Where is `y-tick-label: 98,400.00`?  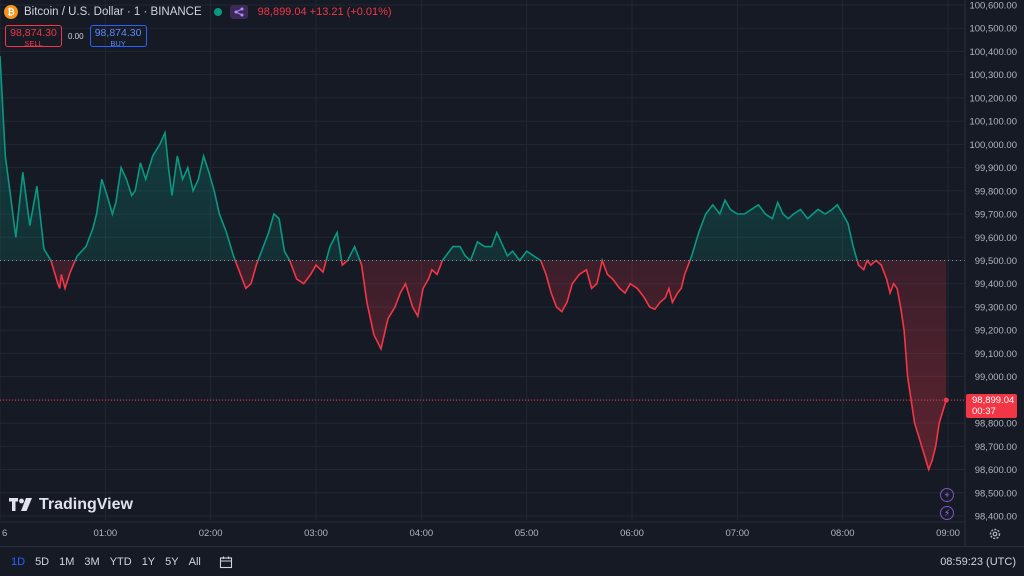 y-tick-label: 98,400.00 is located at coordinates (996, 517).